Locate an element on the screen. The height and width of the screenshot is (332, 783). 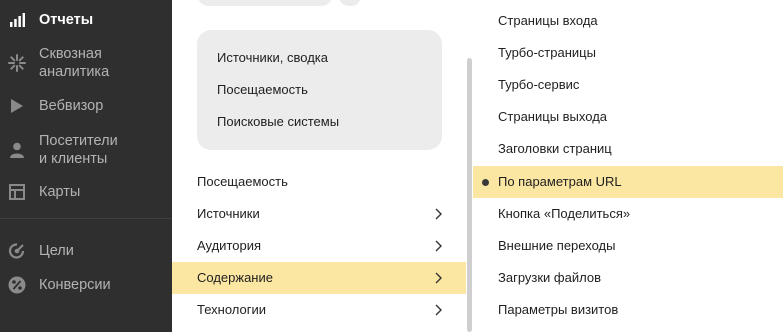
user-icon is located at coordinates (17, 150).